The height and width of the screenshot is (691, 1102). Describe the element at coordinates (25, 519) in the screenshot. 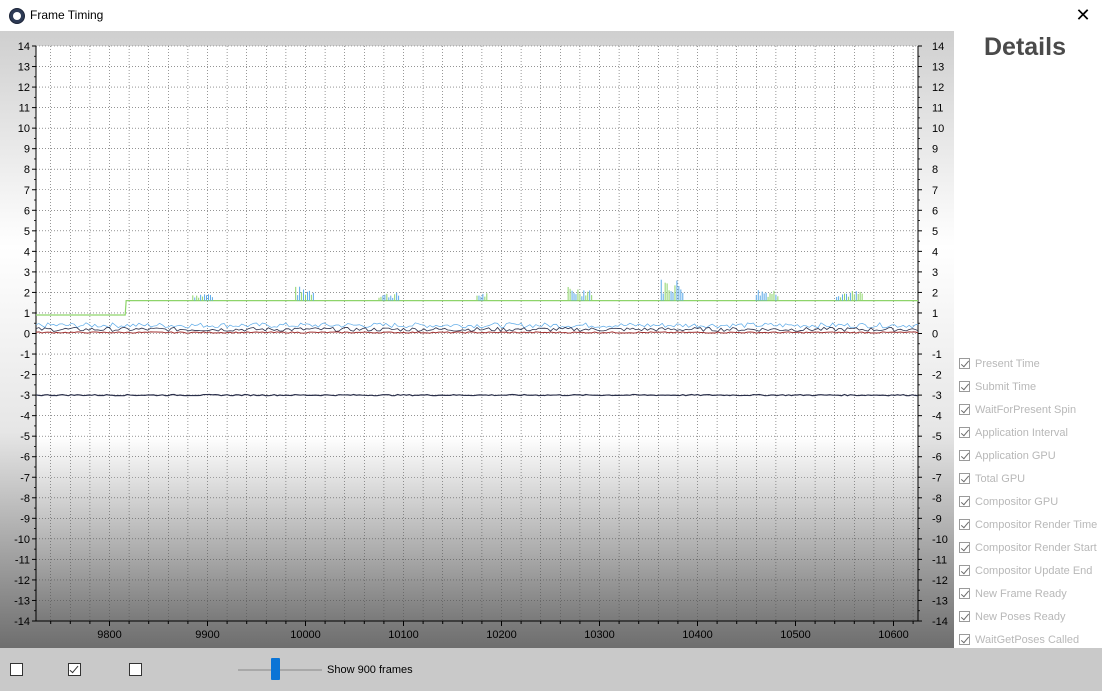

I see `y-tick-label-left: -9` at that location.